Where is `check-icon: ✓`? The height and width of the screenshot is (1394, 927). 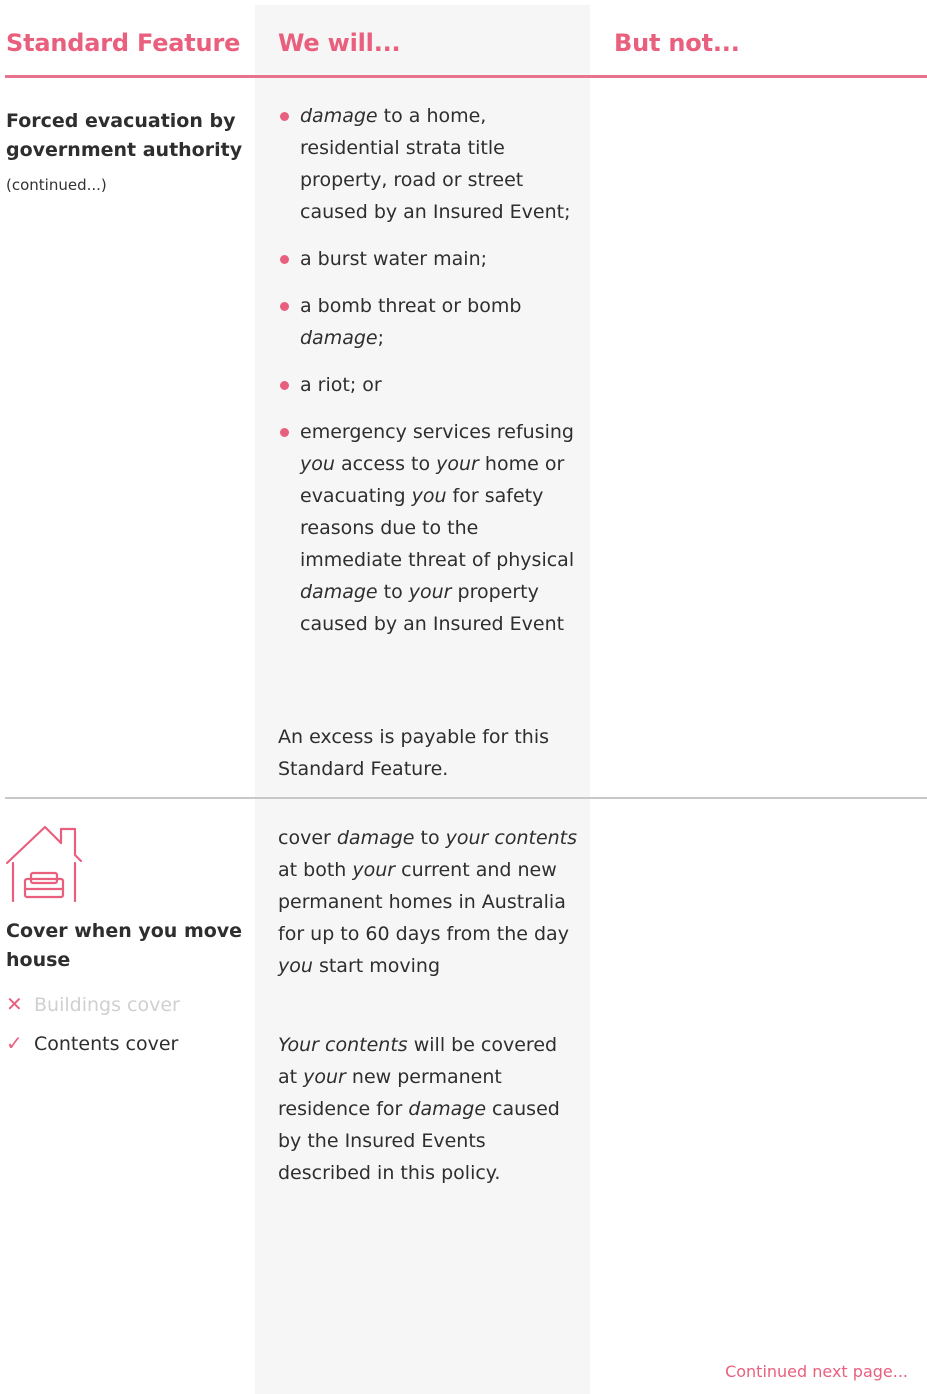 check-icon: ✓ is located at coordinates (14, 1043).